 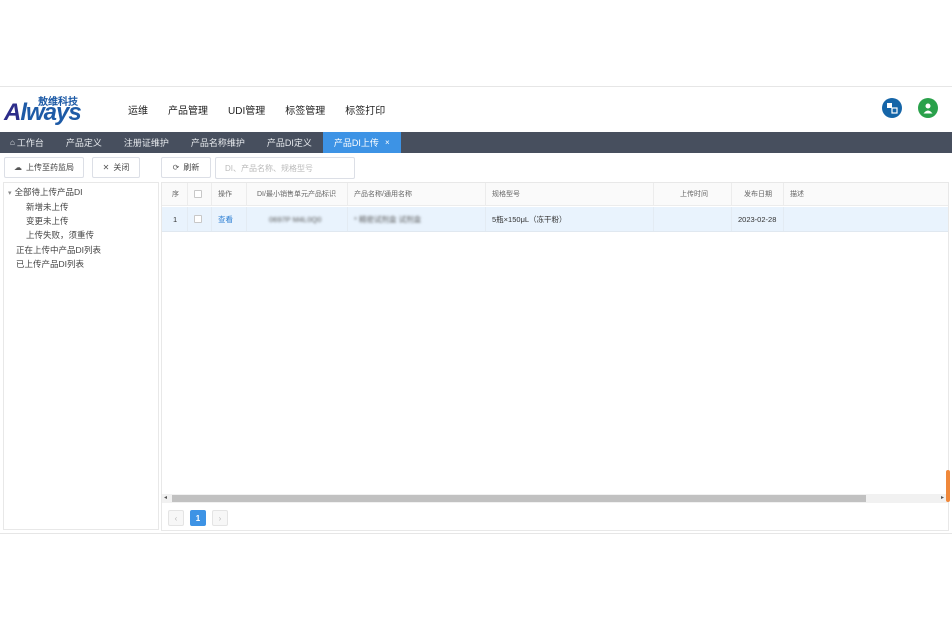 I want to click on tree-item-upload-failed: 上传失败，须重传, so click(x=60, y=235).